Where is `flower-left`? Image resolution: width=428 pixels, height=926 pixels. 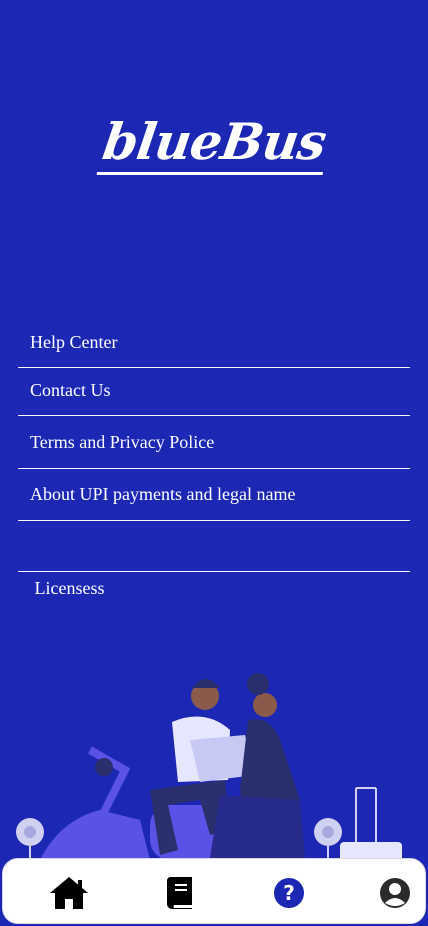
flower-left is located at coordinates (30, 839).